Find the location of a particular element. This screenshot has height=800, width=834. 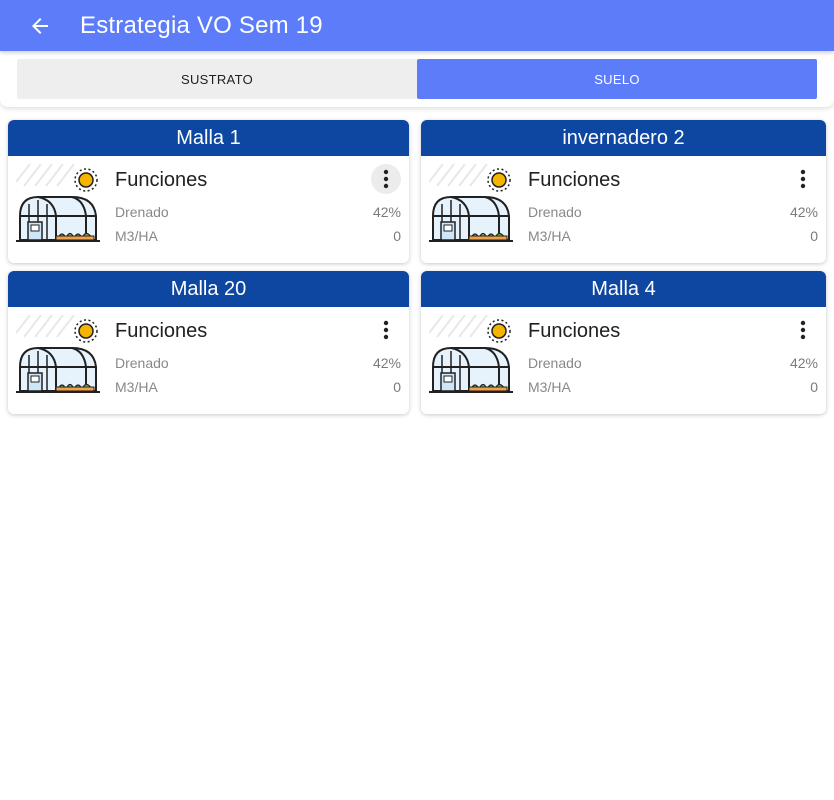

back-button is located at coordinates (40, 26).